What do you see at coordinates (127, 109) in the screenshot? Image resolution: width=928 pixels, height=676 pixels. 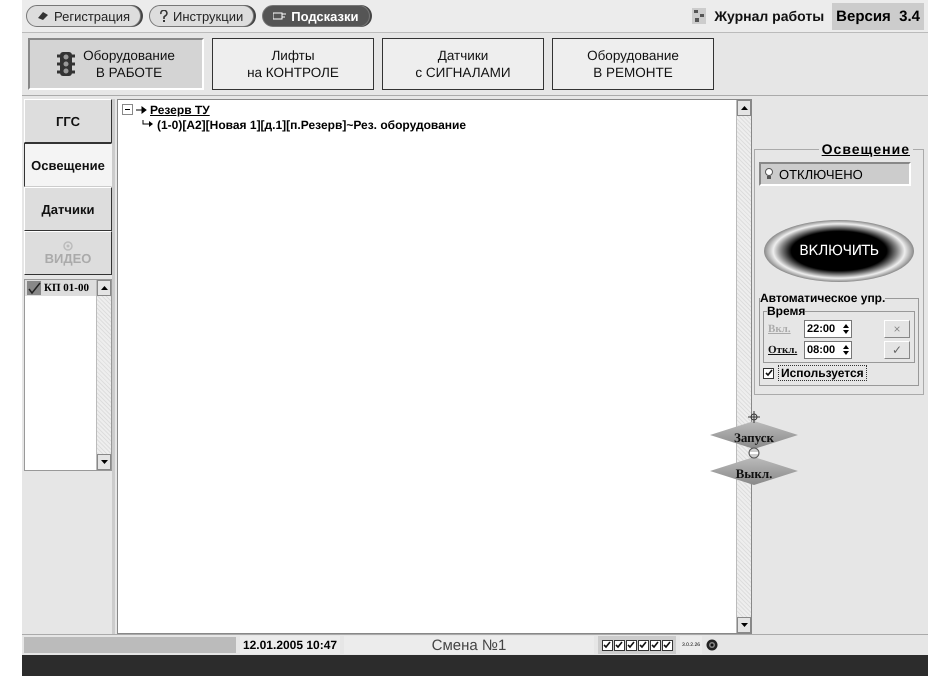 I see `collapse-icon` at bounding box center [127, 109].